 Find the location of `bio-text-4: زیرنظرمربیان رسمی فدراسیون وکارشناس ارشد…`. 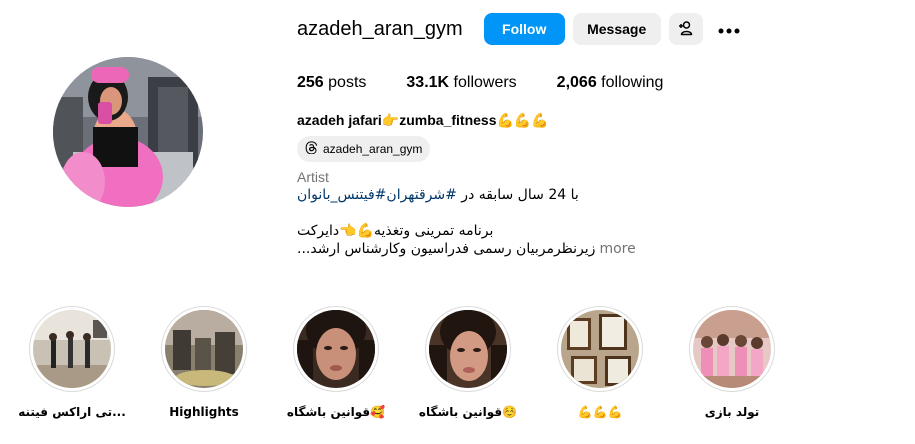

bio-text-4: زیرنظرمربیان رسمی فدراسیون وکارشناس ارشد… is located at coordinates (446, 249).